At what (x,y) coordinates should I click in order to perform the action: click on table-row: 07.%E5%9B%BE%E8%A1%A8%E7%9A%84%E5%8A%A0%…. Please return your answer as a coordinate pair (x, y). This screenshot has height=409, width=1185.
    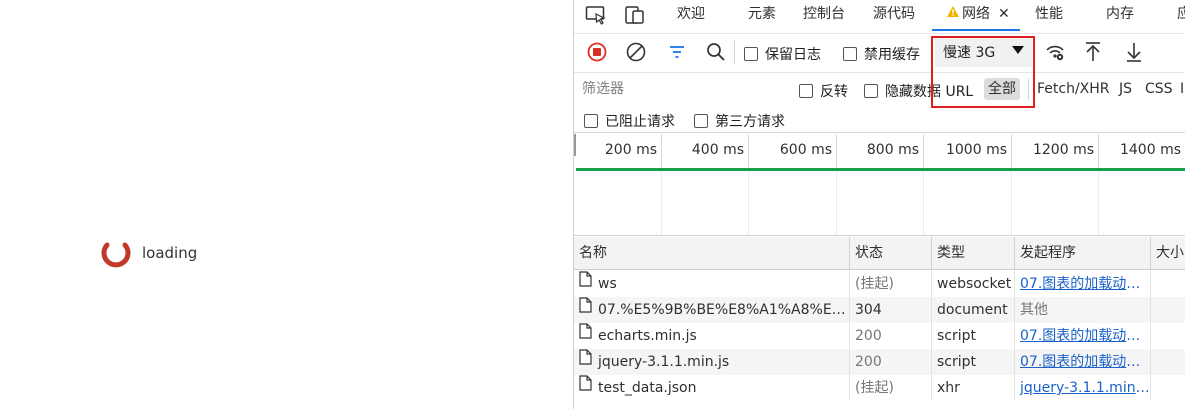
    Looking at the image, I should click on (879, 310).